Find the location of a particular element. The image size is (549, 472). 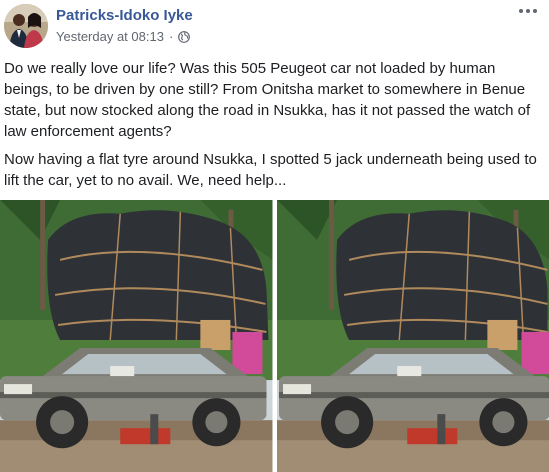

post-header: Patricks-Idoko Iyke Yesterday at 08:13 · is located at coordinates (274, 28).